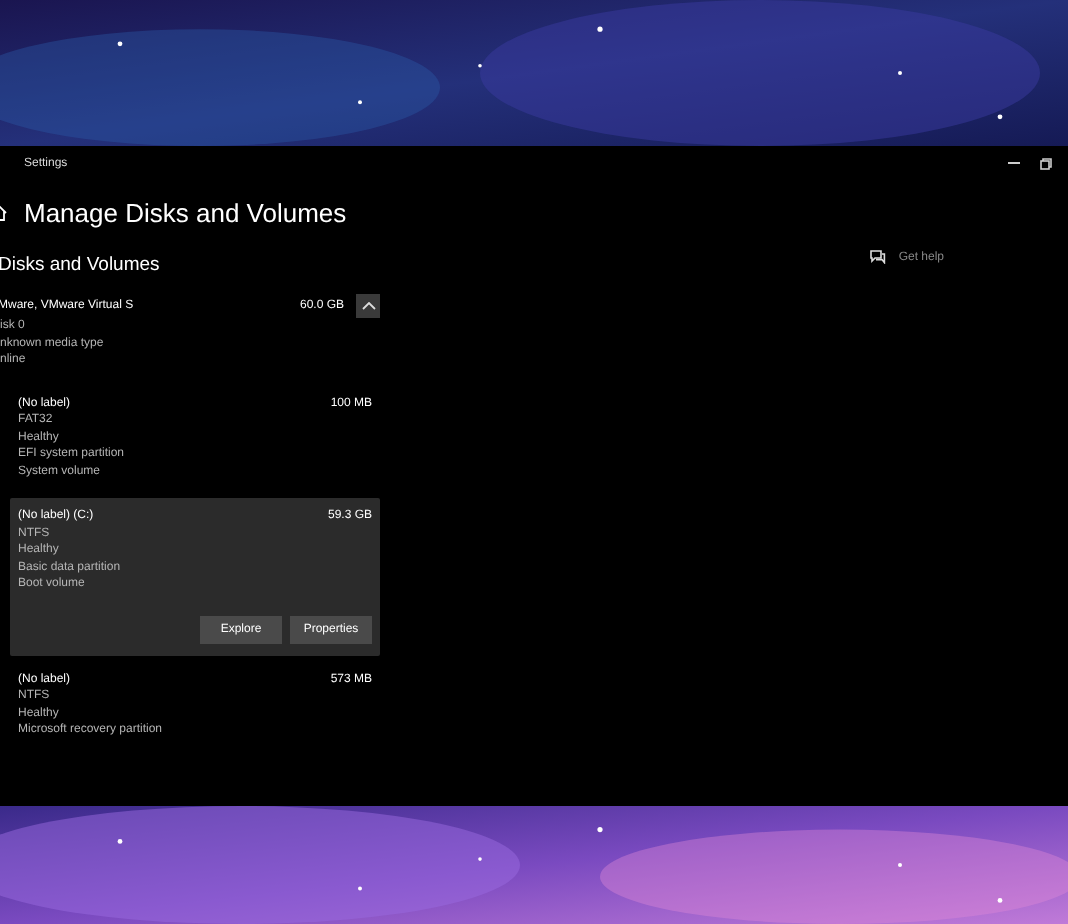  What do you see at coordinates (81, 265) in the screenshot?
I see `section-heading: Disks and Volumes` at bounding box center [81, 265].